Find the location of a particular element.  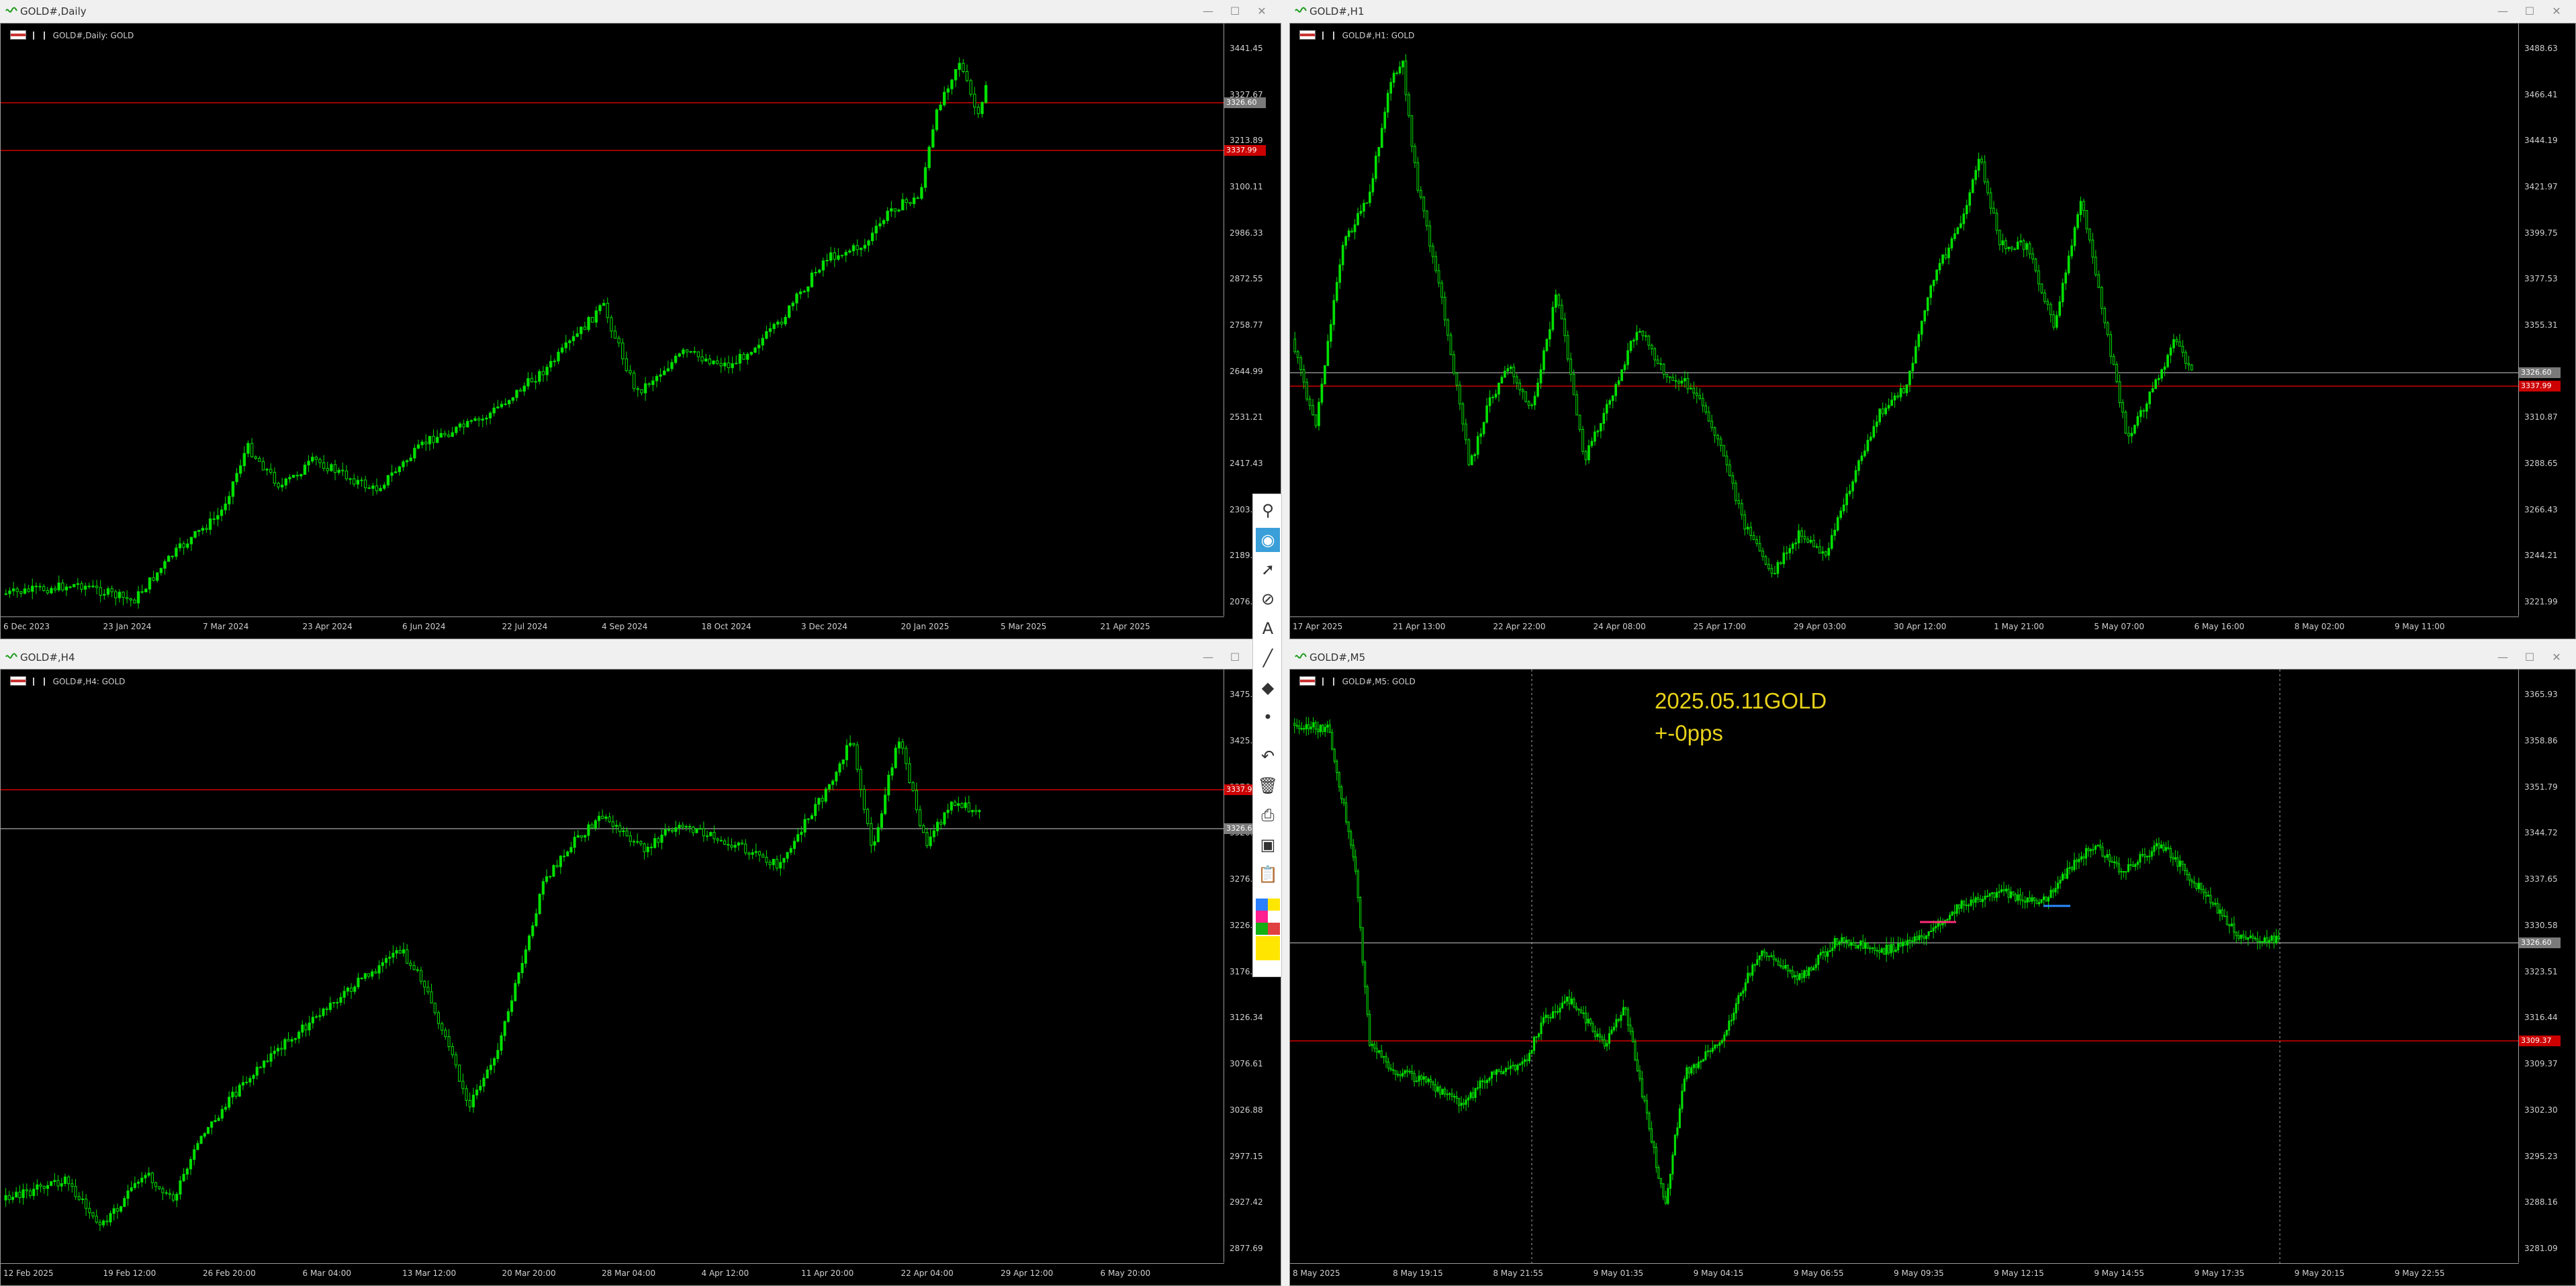

time-tick-label: 9 May 09:35 is located at coordinates (1919, 1273).